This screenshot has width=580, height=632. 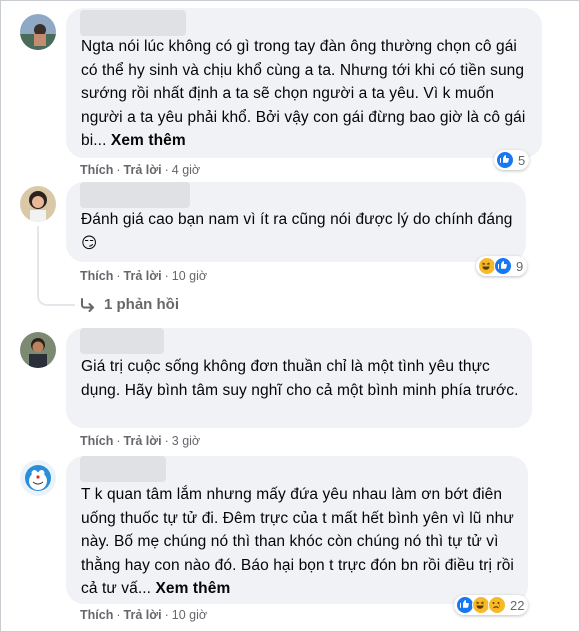 I want to click on reaction-summary: 9, so click(x=502, y=266).